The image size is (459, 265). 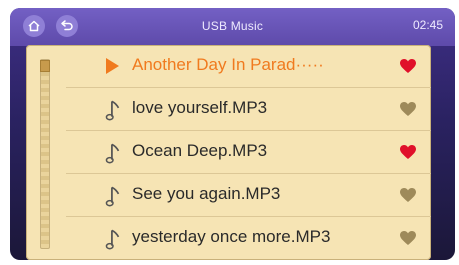 I want to click on page-title: USB Music, so click(x=232, y=26).